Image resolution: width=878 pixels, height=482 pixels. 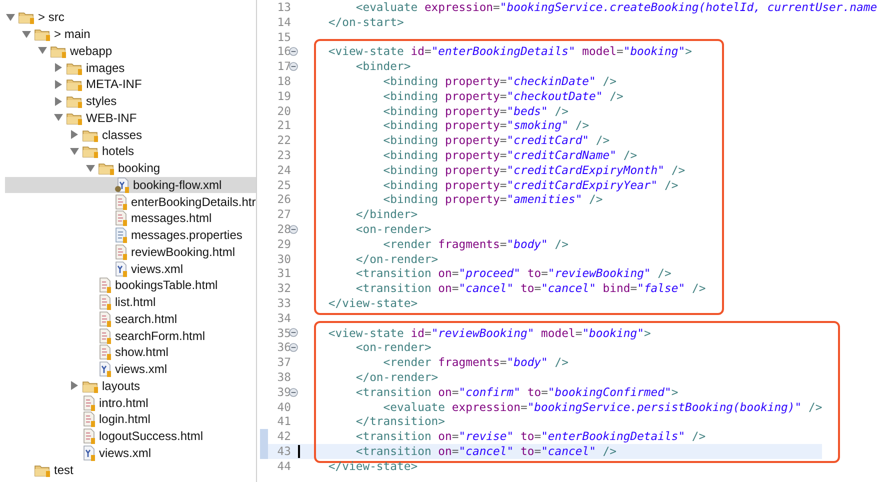 What do you see at coordinates (283, 37) in the screenshot?
I see `line-number: 15` at bounding box center [283, 37].